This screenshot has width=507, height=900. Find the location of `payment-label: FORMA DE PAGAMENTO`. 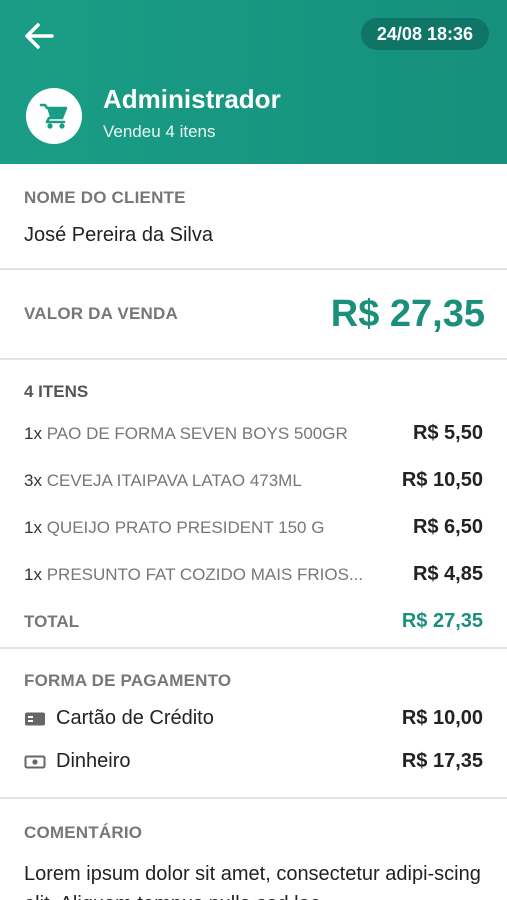

payment-label: FORMA DE PAGAMENTO is located at coordinates (128, 680).